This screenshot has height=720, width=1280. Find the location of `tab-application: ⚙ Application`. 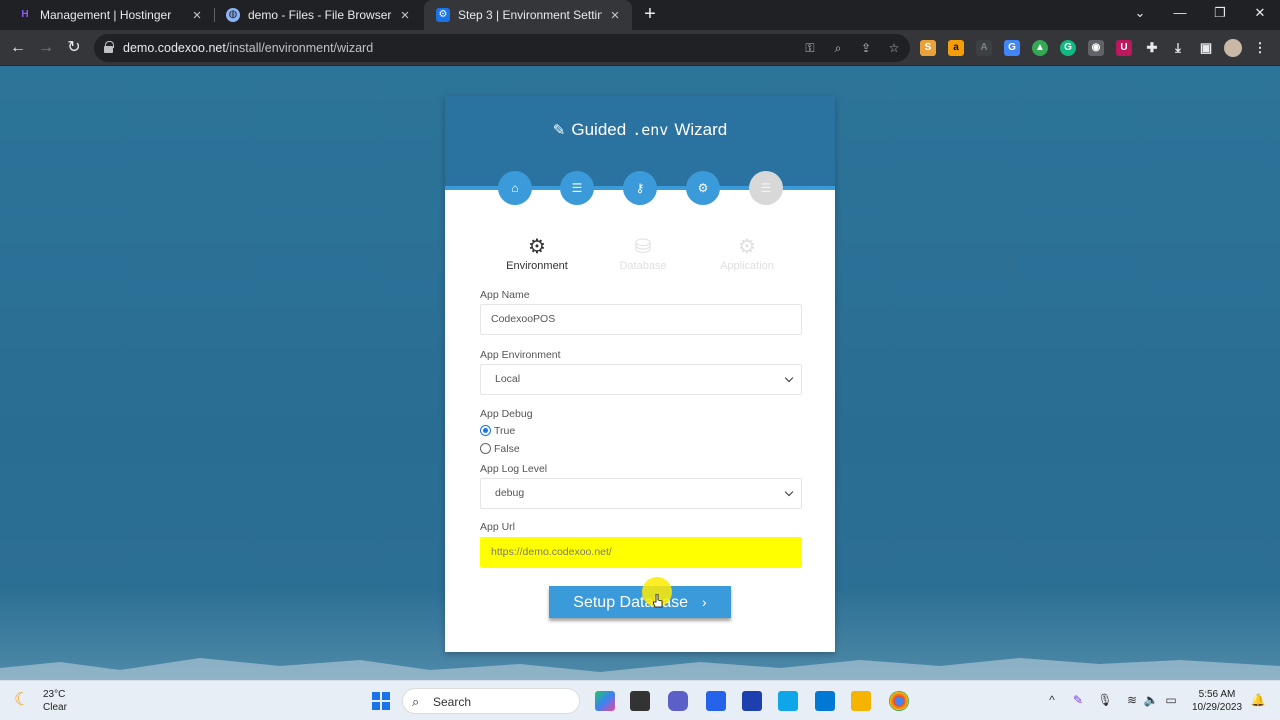

tab-application: ⚙ Application is located at coordinates (747, 253).